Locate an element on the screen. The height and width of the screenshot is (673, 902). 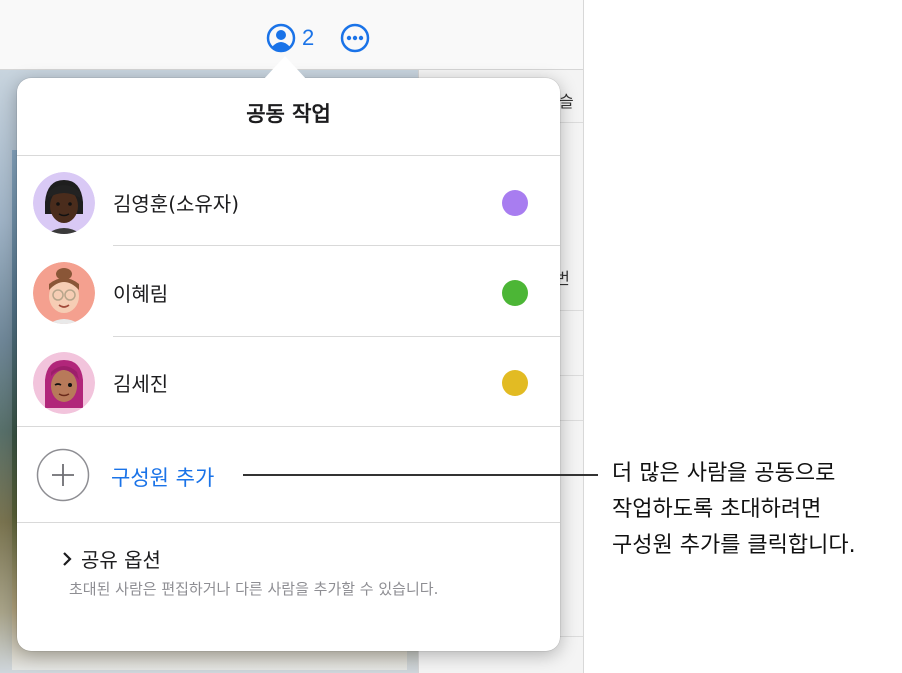
popover-arrow is located at coordinates (285, 68).